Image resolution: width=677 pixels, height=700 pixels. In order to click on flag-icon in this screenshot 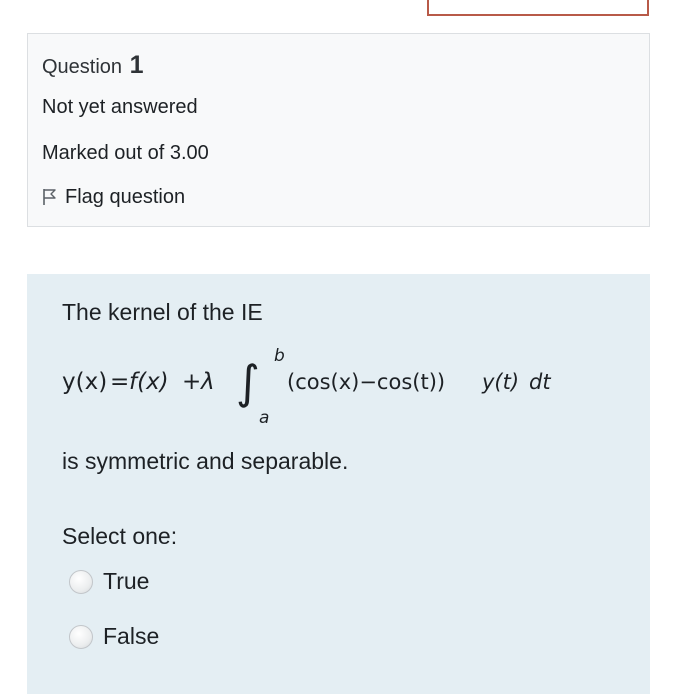, I will do `click(49, 197)`.